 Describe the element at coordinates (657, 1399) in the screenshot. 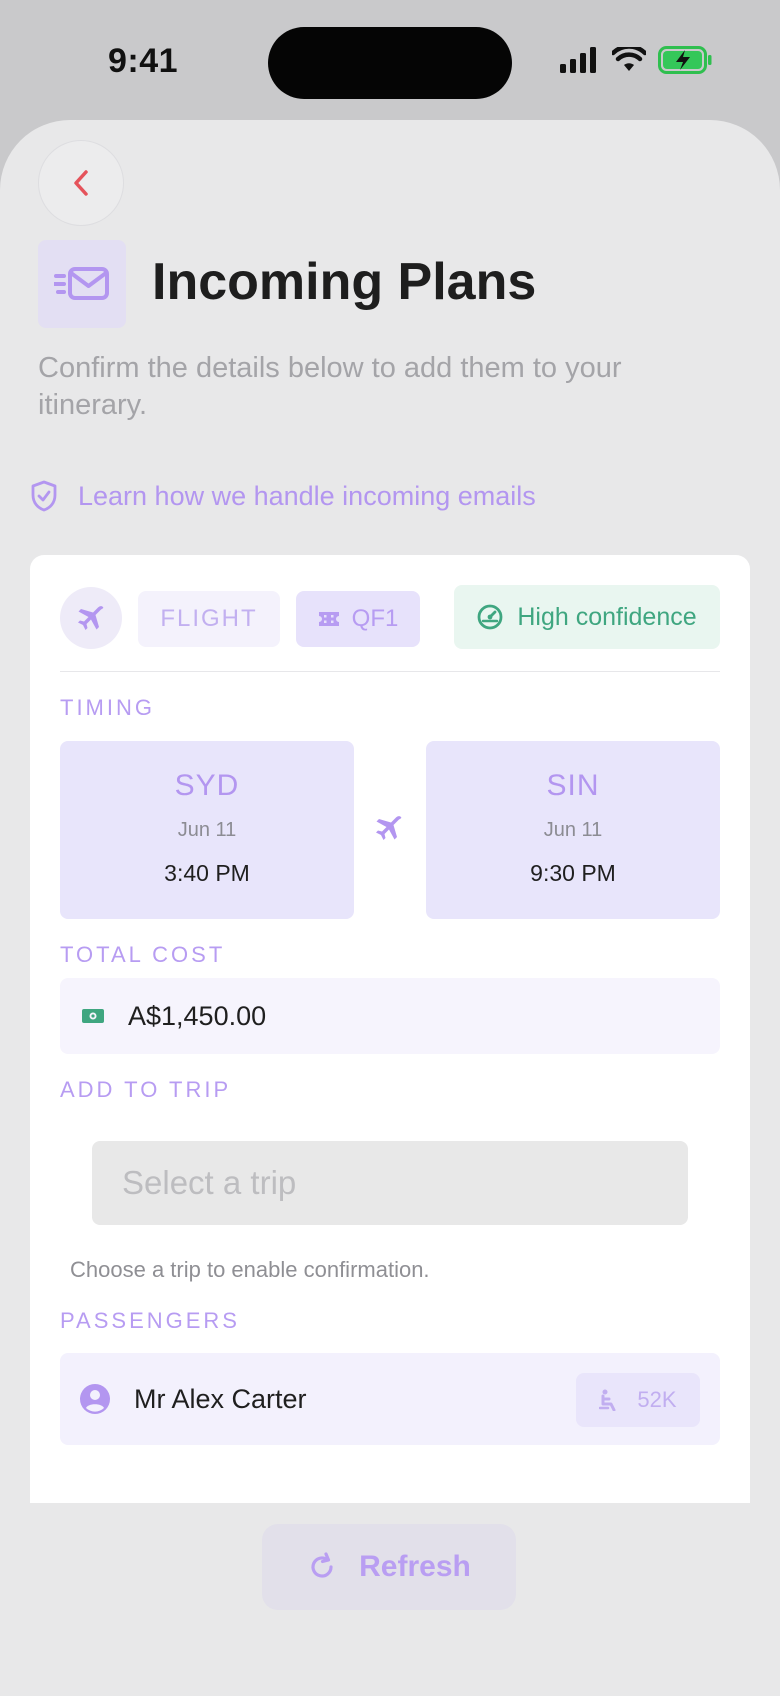

I see `seat-label: 52K` at that location.